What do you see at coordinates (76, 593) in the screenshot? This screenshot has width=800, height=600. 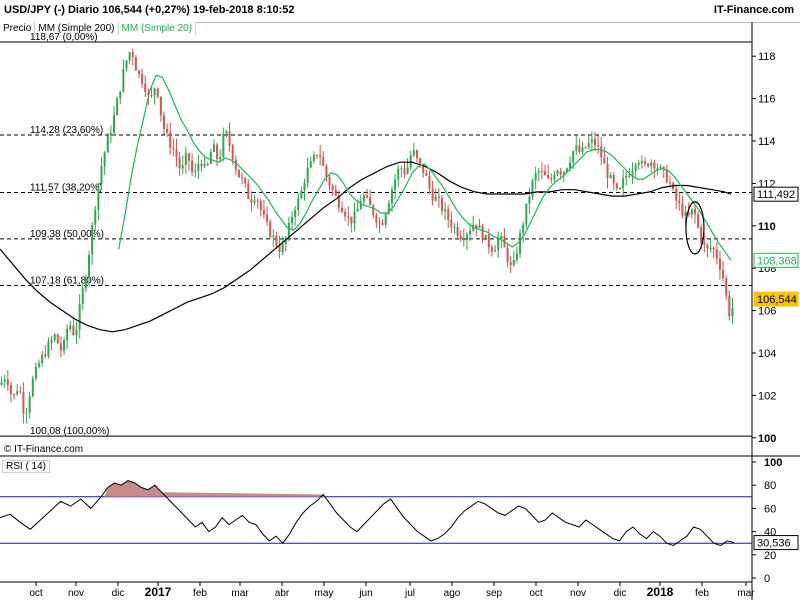 I see `x-tick-label: nov` at bounding box center [76, 593].